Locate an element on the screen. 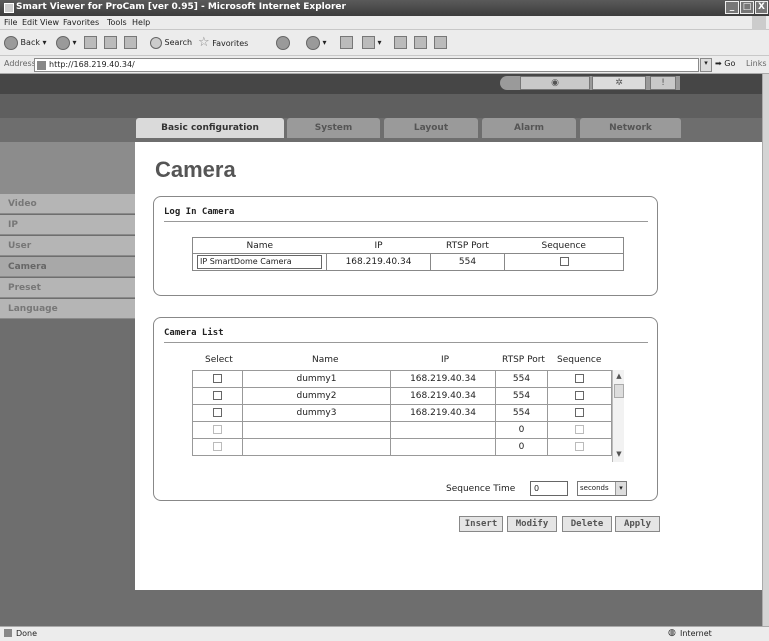 The image size is (769, 641). tab-network: Network is located at coordinates (630, 128).